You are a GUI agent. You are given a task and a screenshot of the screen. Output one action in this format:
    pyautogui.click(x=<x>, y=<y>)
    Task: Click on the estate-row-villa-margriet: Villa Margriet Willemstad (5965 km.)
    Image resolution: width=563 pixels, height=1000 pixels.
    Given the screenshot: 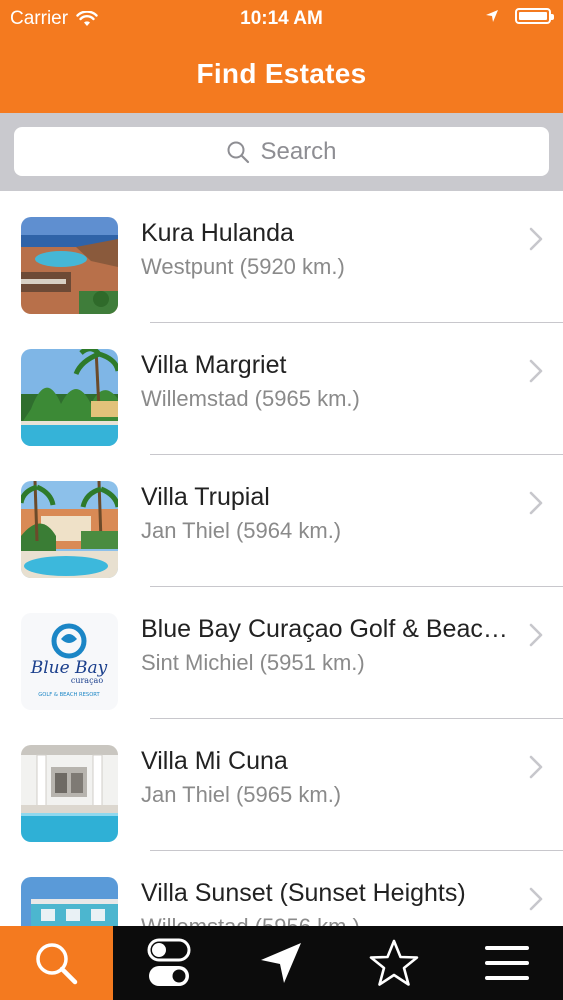 What is the action you would take?
    pyautogui.click(x=281, y=389)
    